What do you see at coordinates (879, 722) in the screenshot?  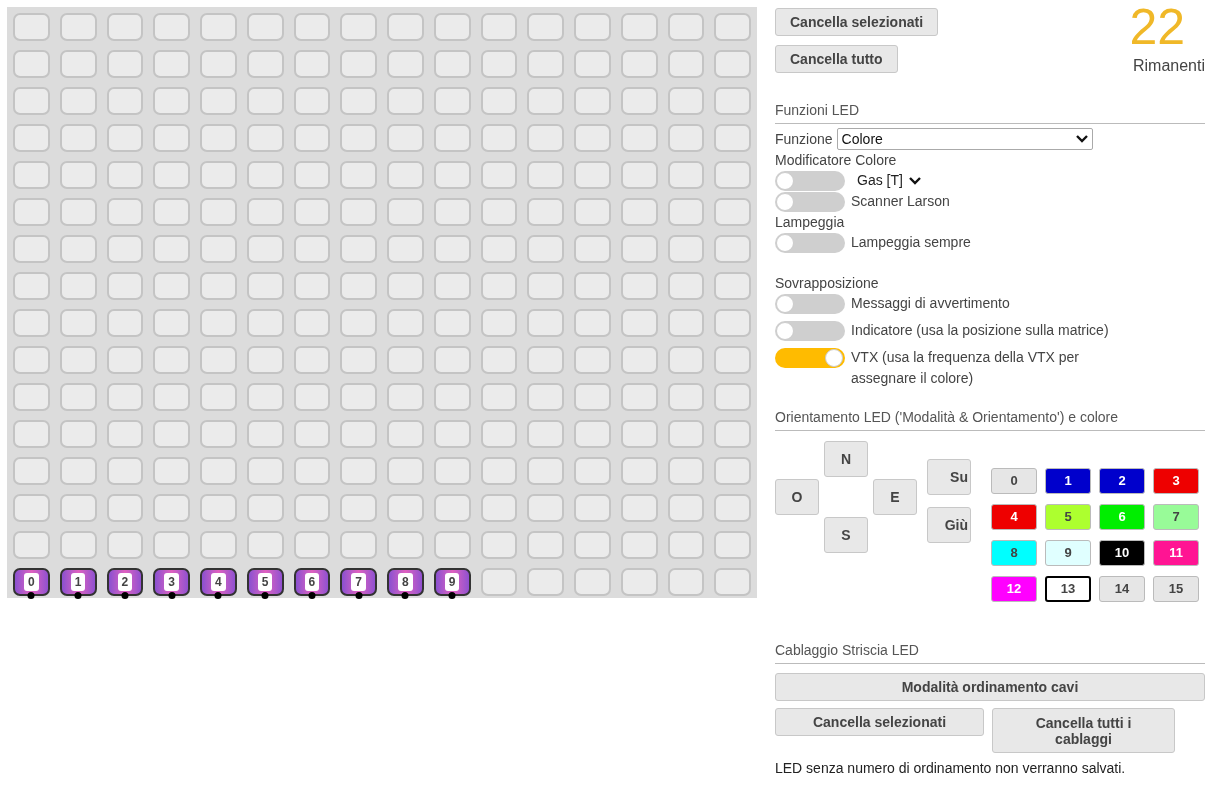 I see `clear-selected-button: Cancella selezionati` at bounding box center [879, 722].